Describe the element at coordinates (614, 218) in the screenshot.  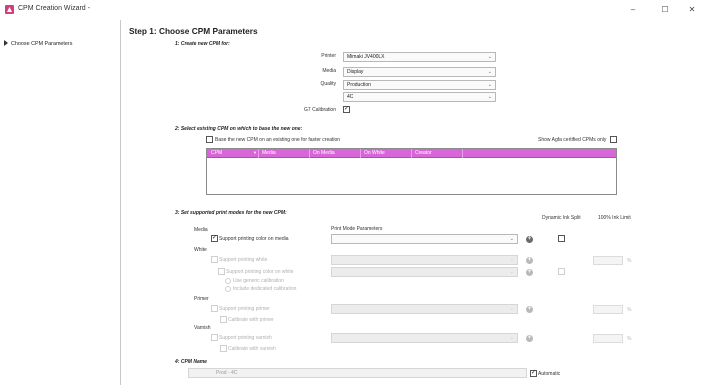
I see `ink-limit-header: 100% Ink Limit` at that location.